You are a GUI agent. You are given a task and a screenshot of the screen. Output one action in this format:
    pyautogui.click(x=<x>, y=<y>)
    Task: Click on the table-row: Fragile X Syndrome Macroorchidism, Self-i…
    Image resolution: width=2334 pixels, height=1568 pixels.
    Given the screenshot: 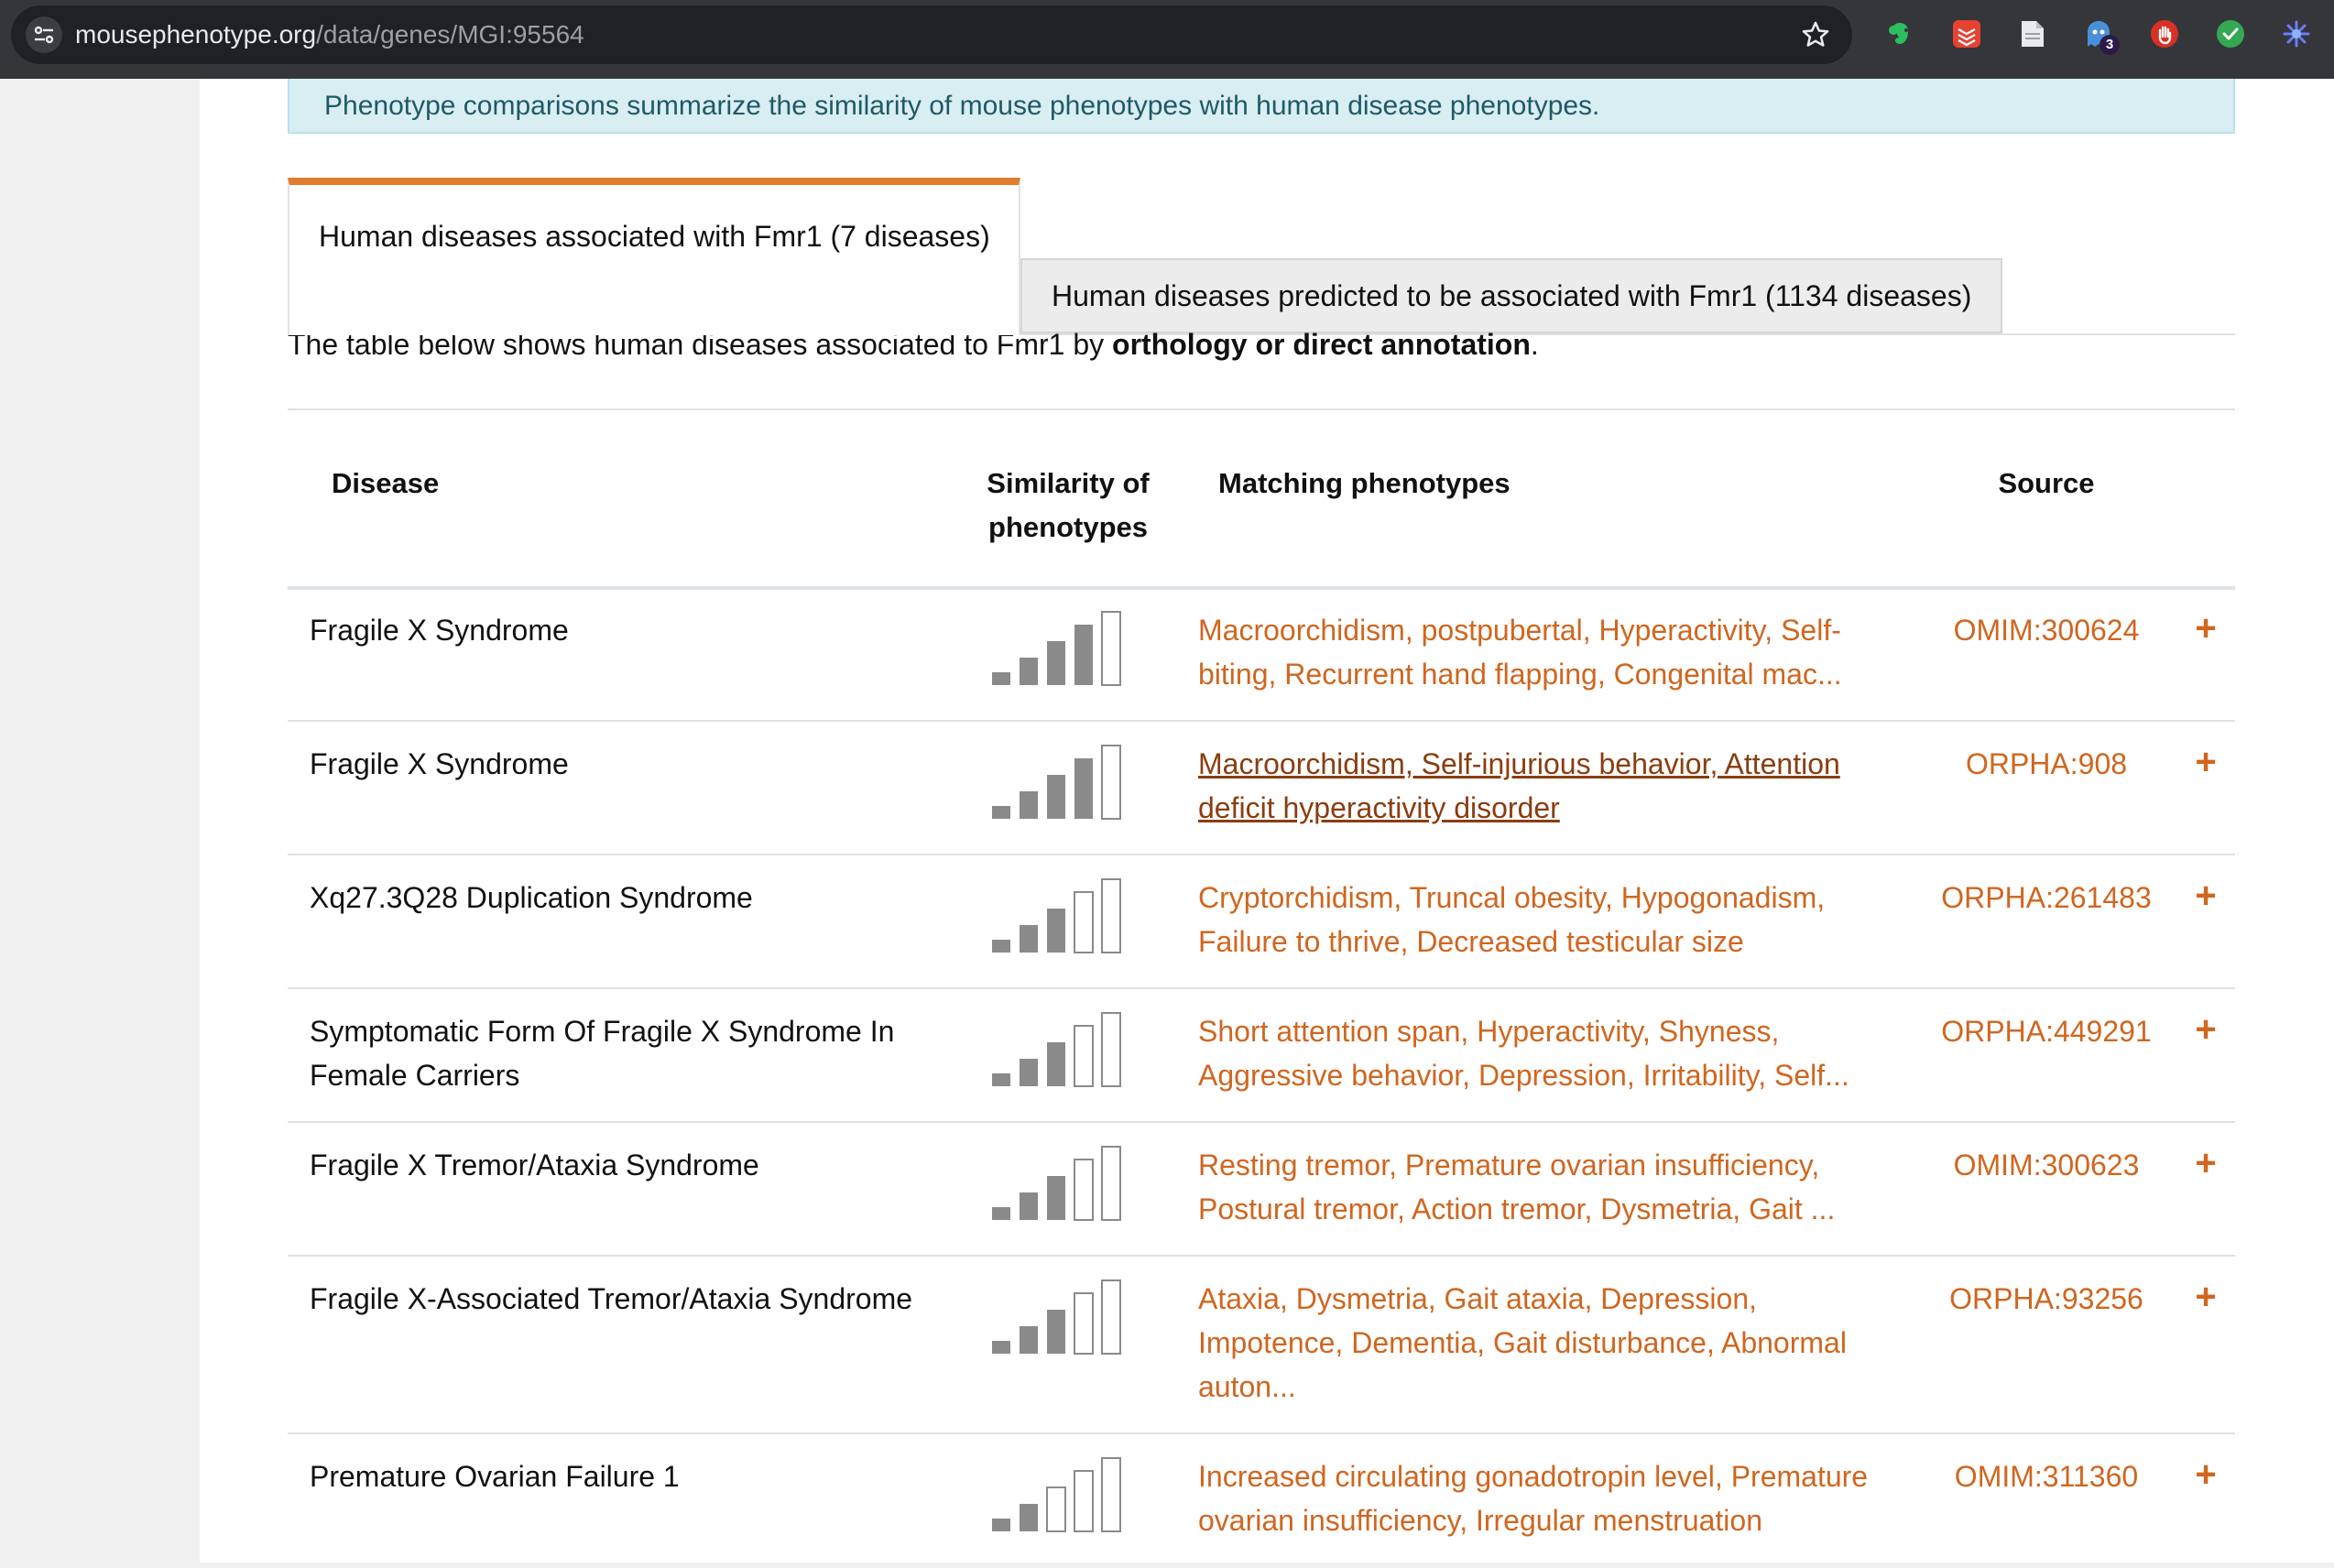 What is the action you would take?
    pyautogui.click(x=1261, y=788)
    